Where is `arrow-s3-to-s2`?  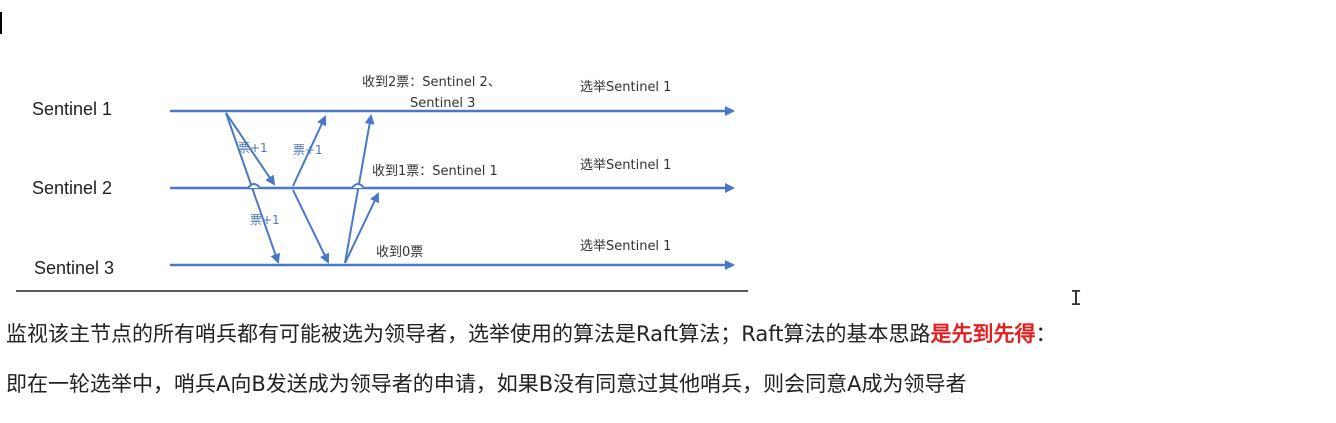 arrow-s3-to-s2 is located at coordinates (362, 228).